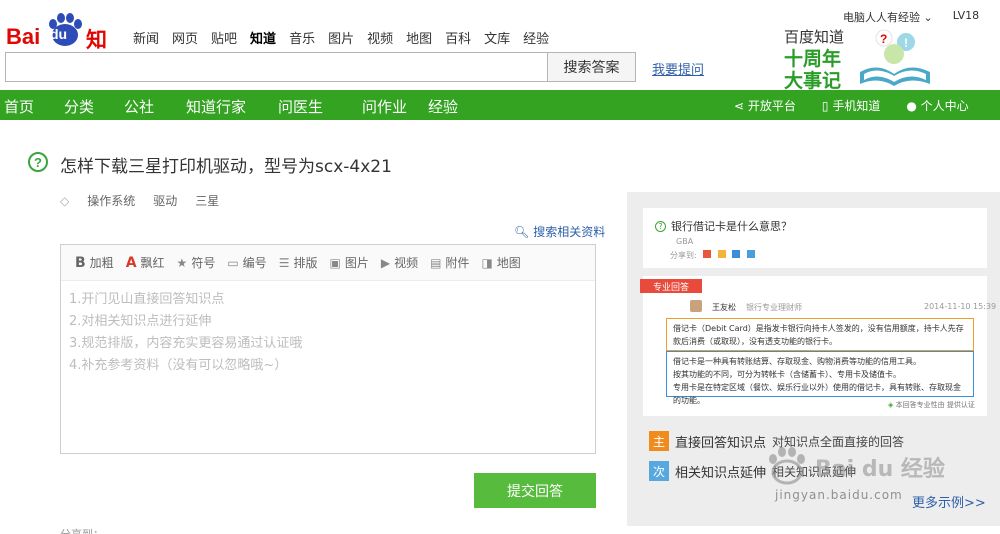  What do you see at coordinates (186, 343) in the screenshot?
I see `placeholder-line: 3.规范排版，内容充实更容易通过认证哦` at bounding box center [186, 343].